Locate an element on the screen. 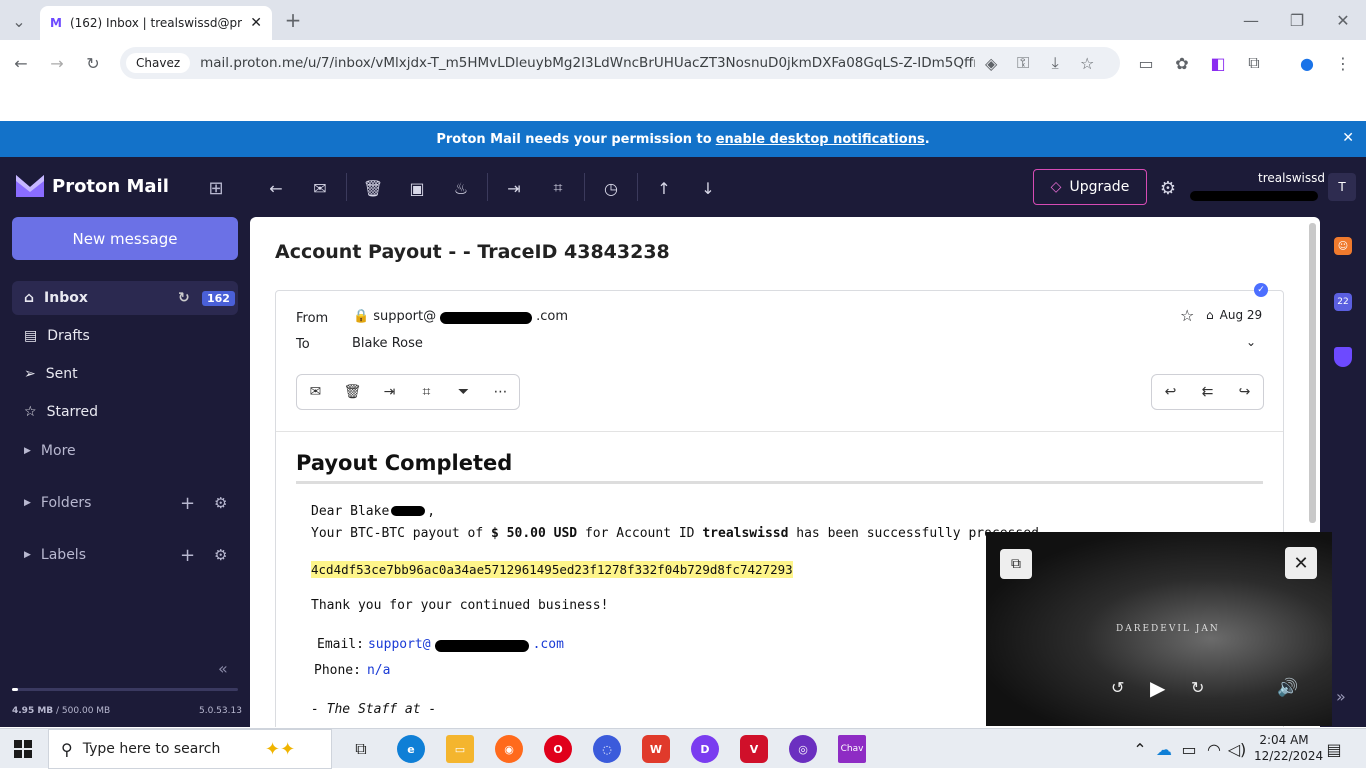 Image resolution: width=1366 pixels, height=769 pixels. restore-icon: ❐ is located at coordinates (1297, 20).